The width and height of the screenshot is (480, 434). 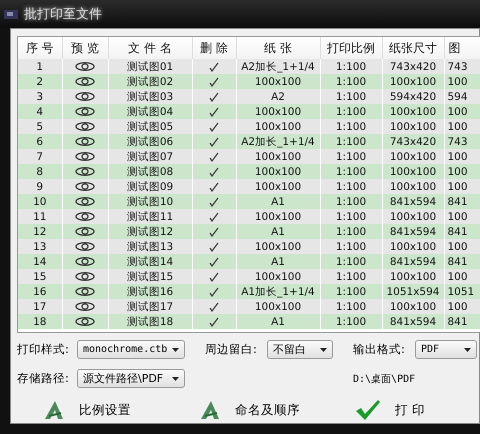 What do you see at coordinates (150, 201) in the screenshot?
I see `table-cell: 测试图10` at bounding box center [150, 201].